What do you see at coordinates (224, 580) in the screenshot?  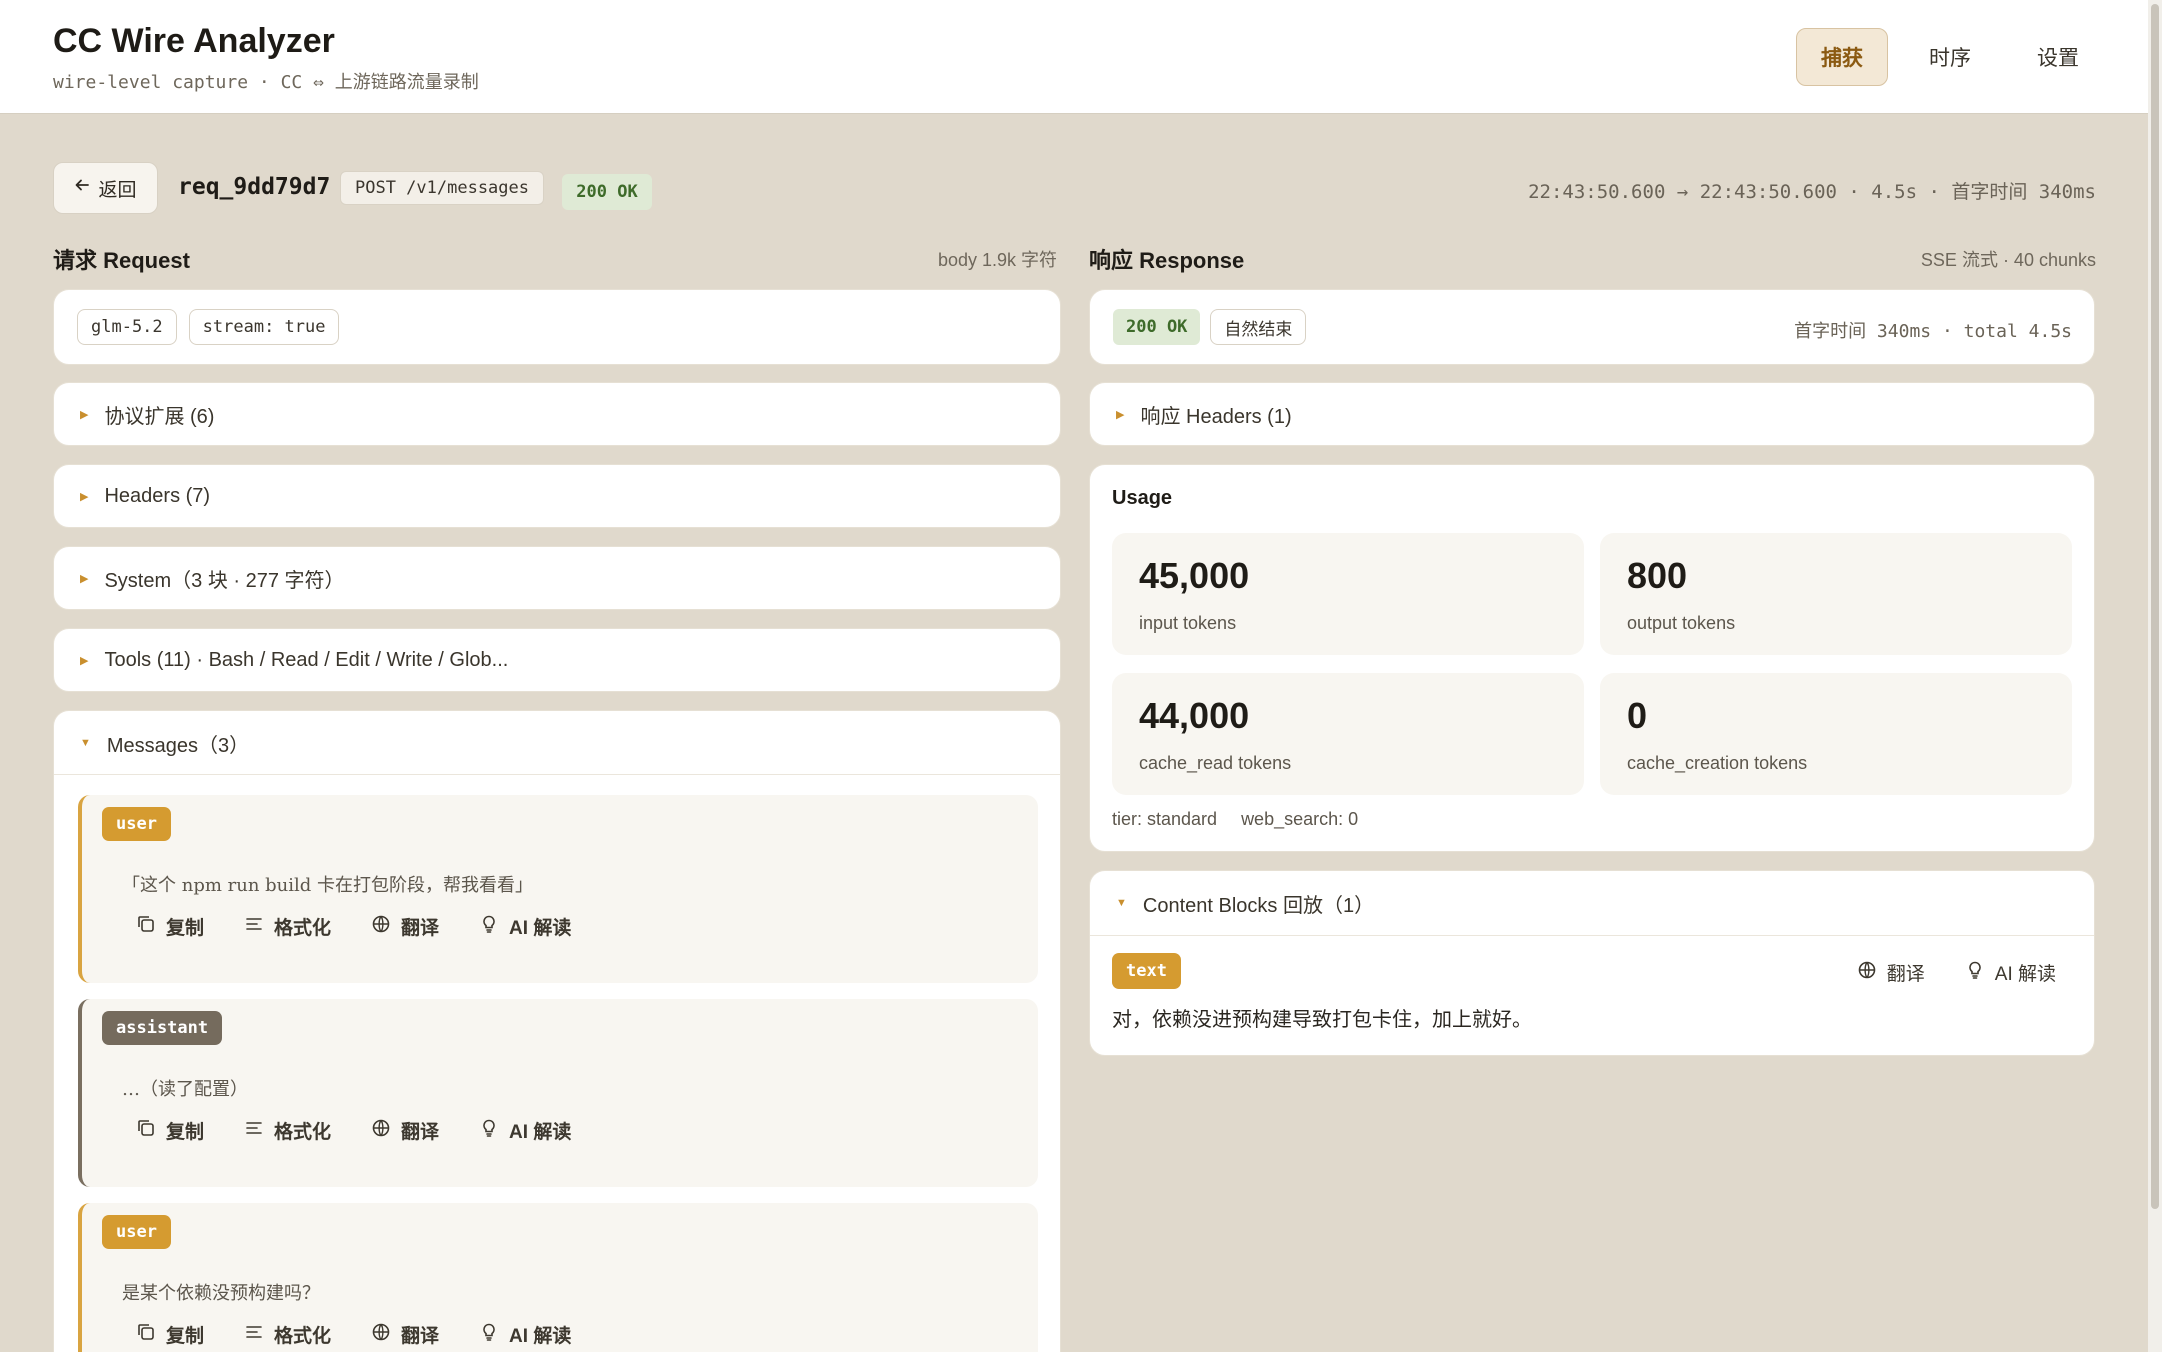 I see `section-label: System（3 块 · 277 字符）` at bounding box center [224, 580].